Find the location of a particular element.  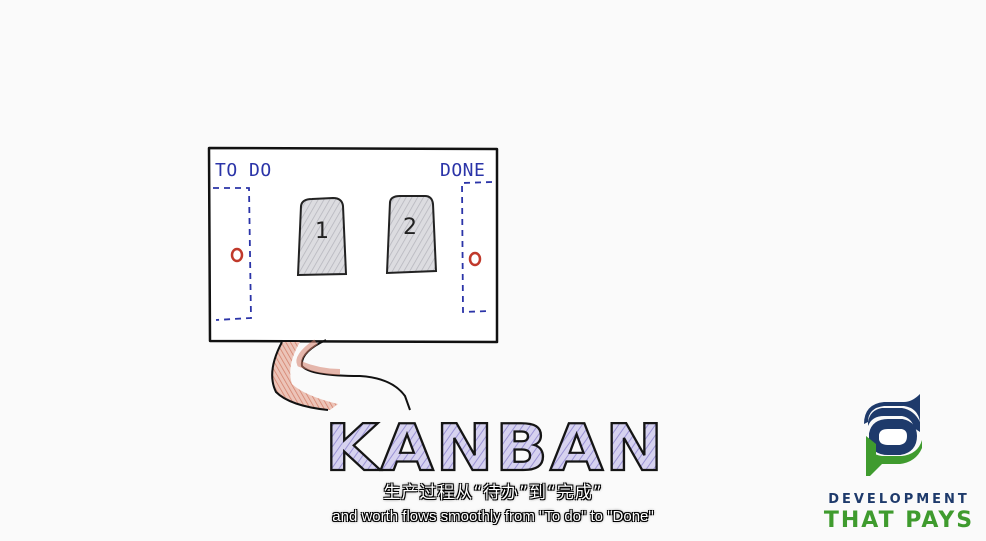

flow-pipe-drawing is located at coordinates (341, 375).